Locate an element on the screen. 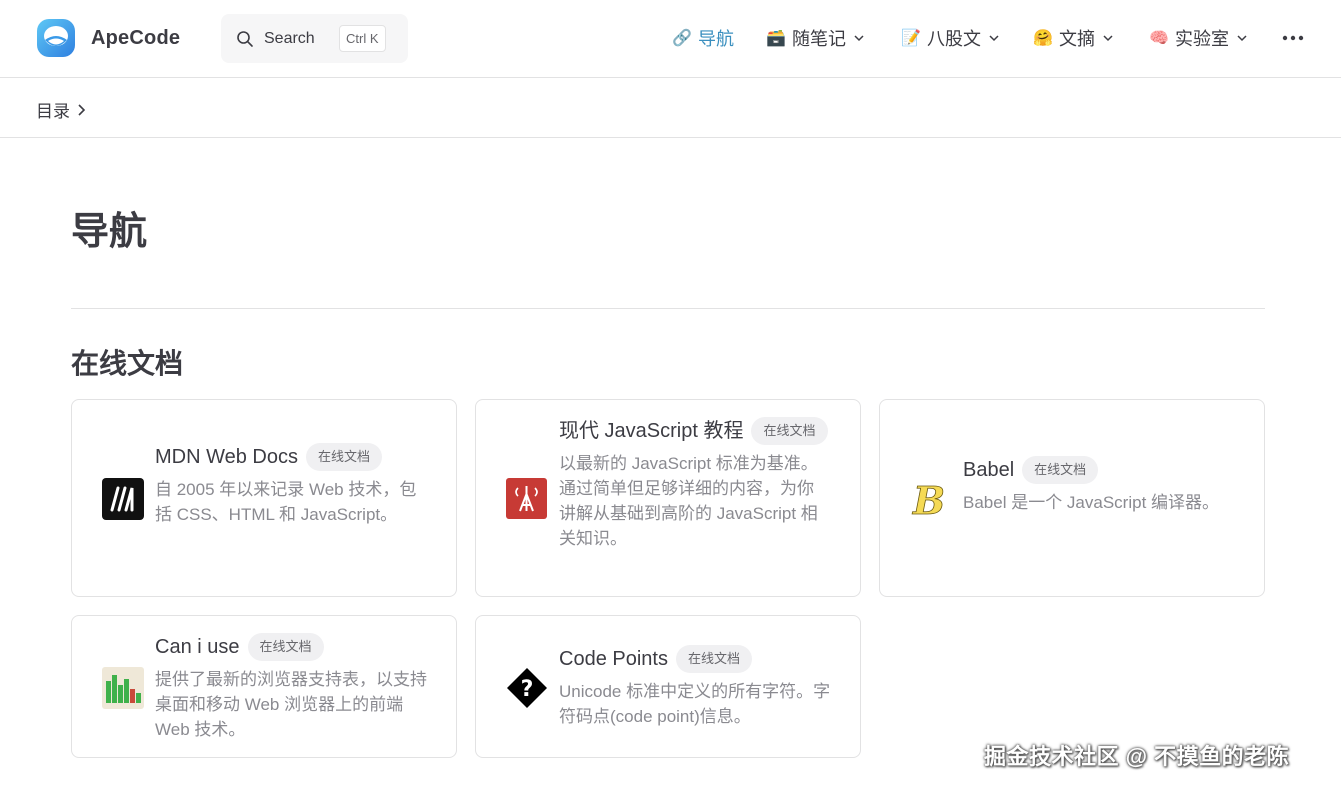 The image size is (1341, 790). card-title: Can i use is located at coordinates (197, 647).